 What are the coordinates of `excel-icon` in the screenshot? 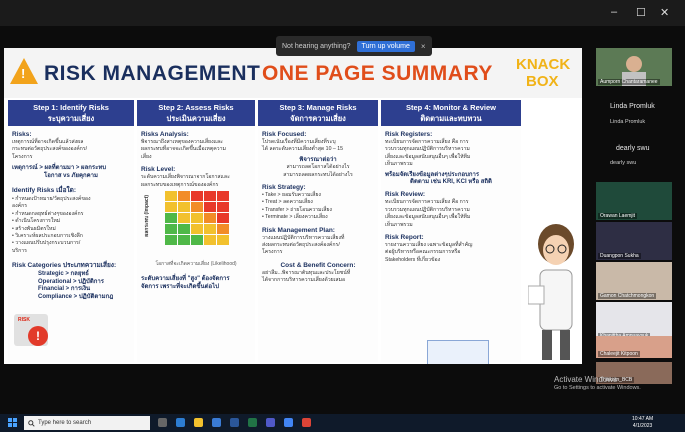 It's located at (252, 422).